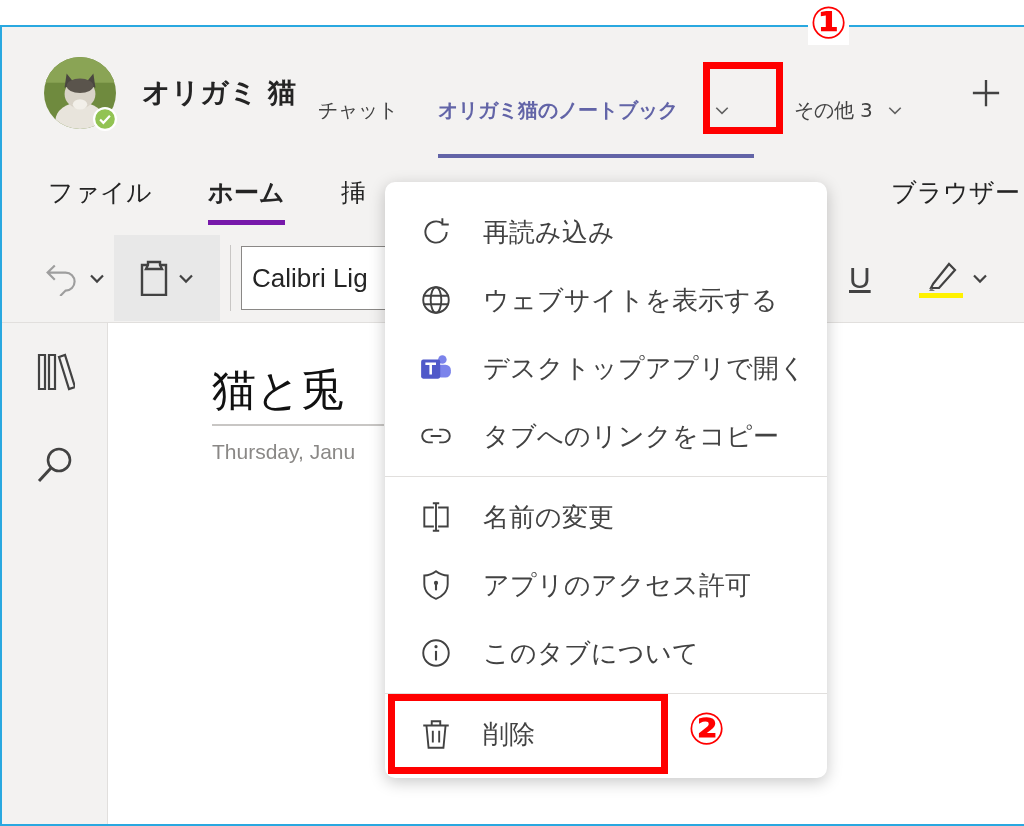 Image resolution: width=1024 pixels, height=826 pixels. Describe the element at coordinates (436, 300) in the screenshot. I see `globe-icon` at that location.